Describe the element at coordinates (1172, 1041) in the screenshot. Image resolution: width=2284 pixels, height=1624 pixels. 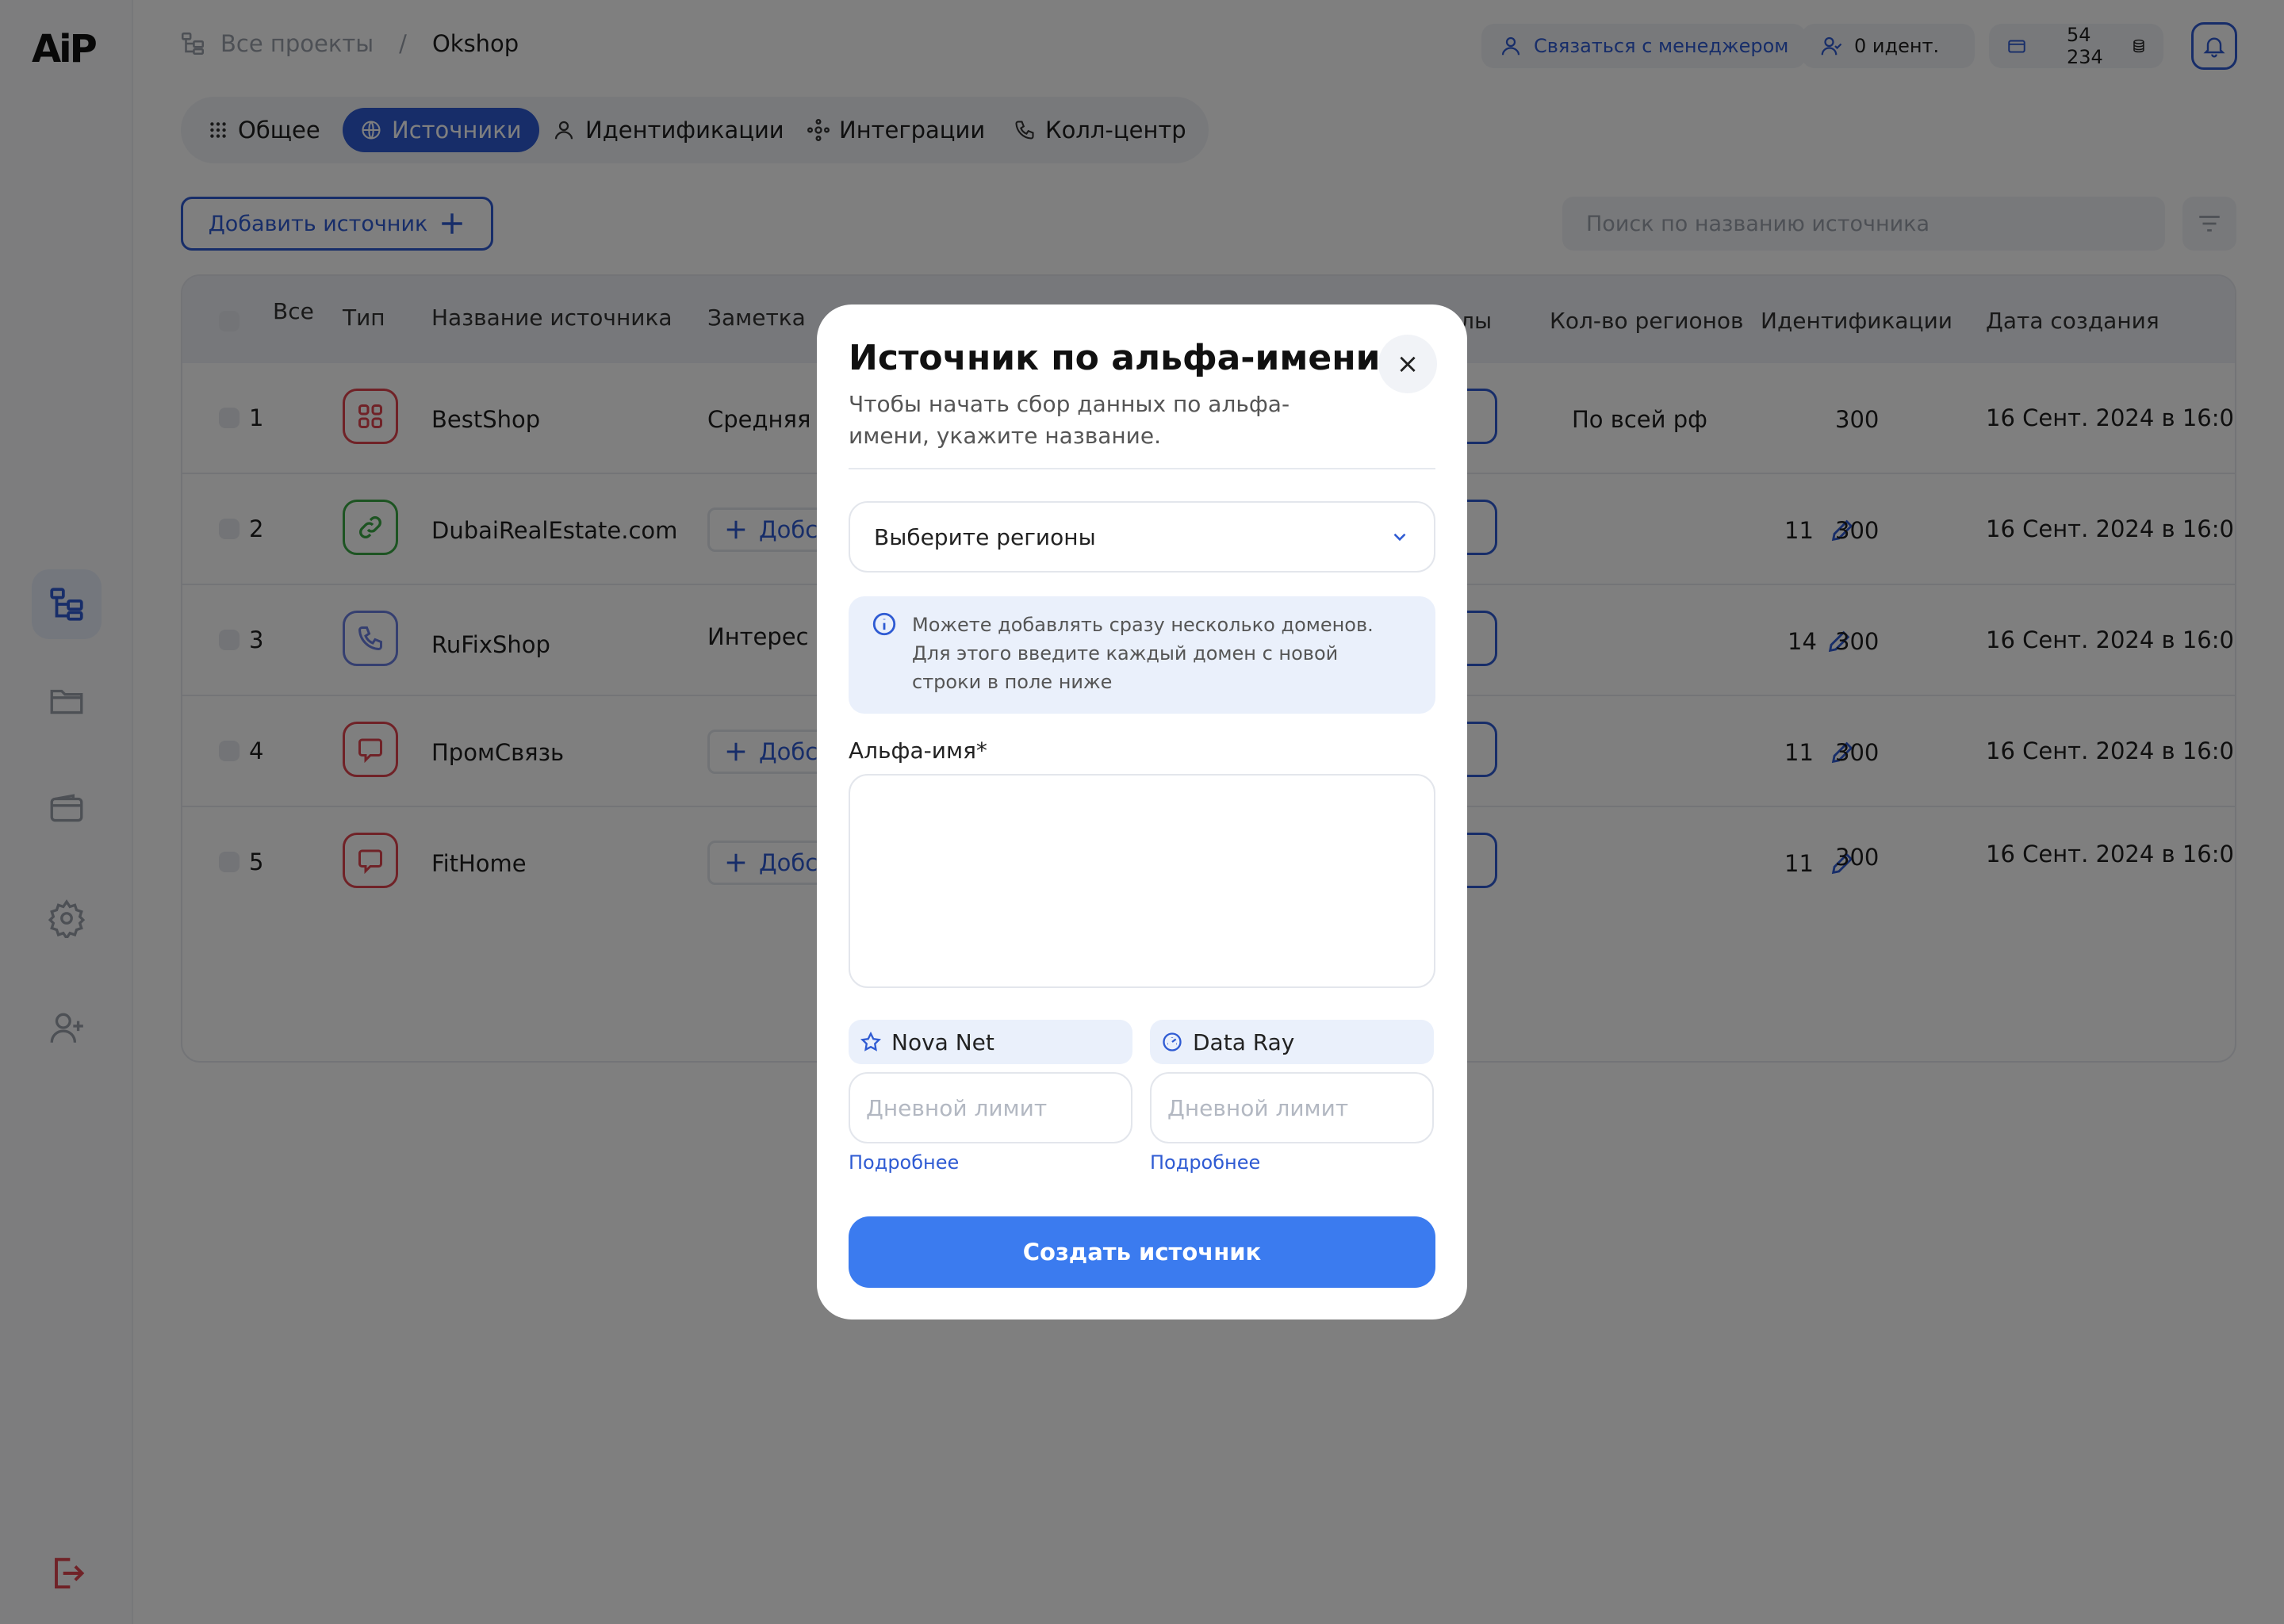
I see `gauge-icon` at that location.